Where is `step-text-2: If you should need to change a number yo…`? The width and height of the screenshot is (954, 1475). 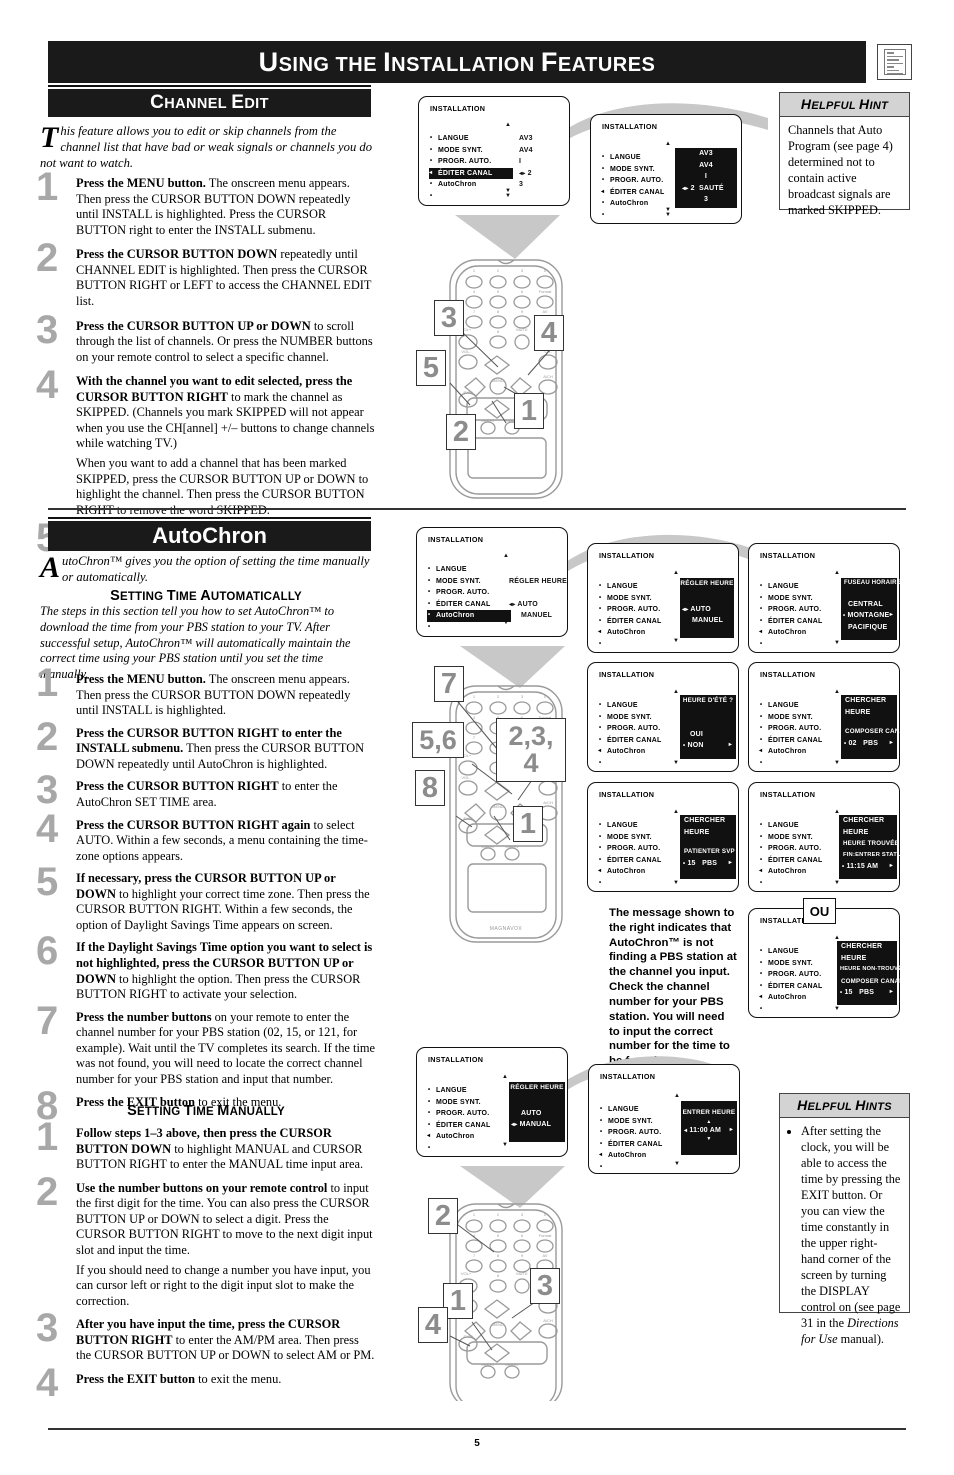 step-text-2: If you should need to change a number yo… is located at coordinates (223, 1285).